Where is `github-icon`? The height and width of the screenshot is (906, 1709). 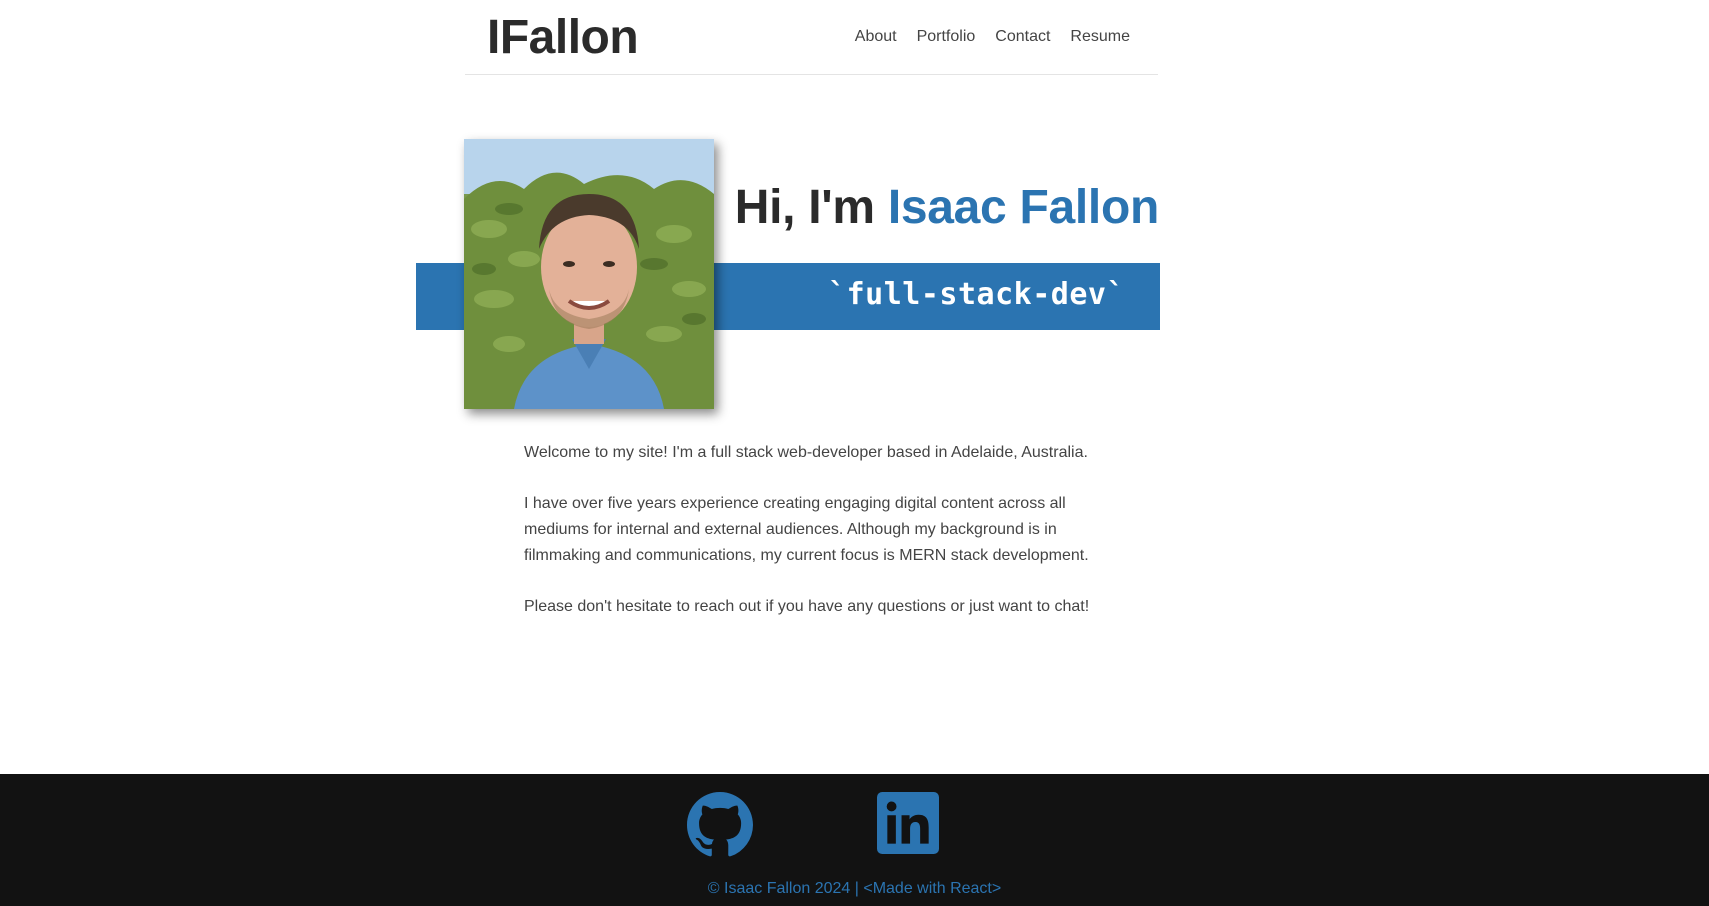
github-icon is located at coordinates (720, 824).